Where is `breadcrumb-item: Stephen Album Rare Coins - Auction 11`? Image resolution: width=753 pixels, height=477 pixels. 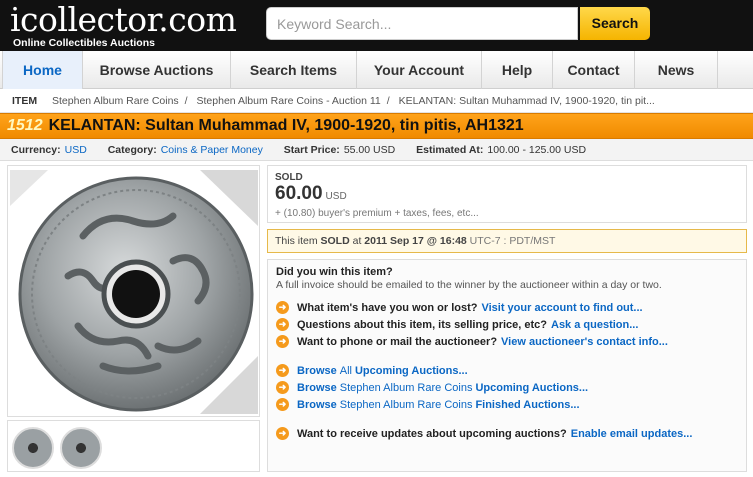
breadcrumb-item: Stephen Album Rare Coins - Auction 11 is located at coordinates (289, 101).